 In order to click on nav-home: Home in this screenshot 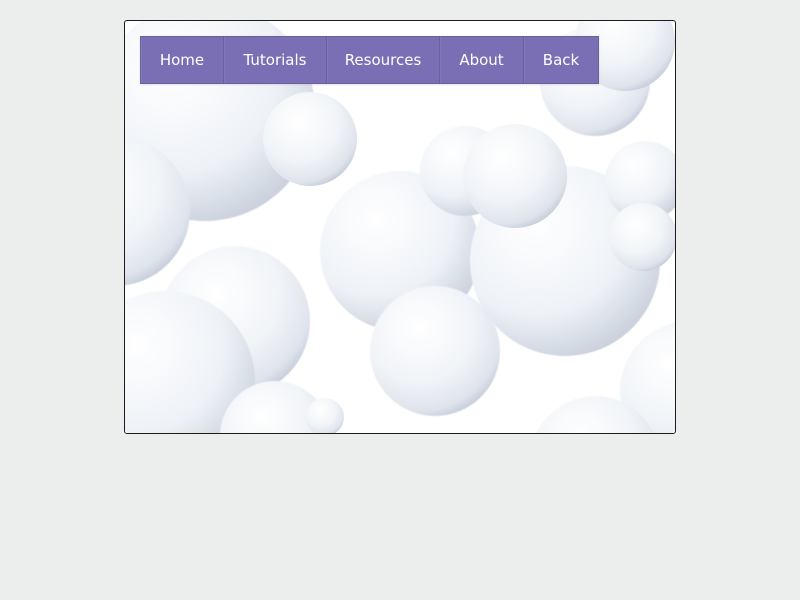, I will do `click(182, 60)`.